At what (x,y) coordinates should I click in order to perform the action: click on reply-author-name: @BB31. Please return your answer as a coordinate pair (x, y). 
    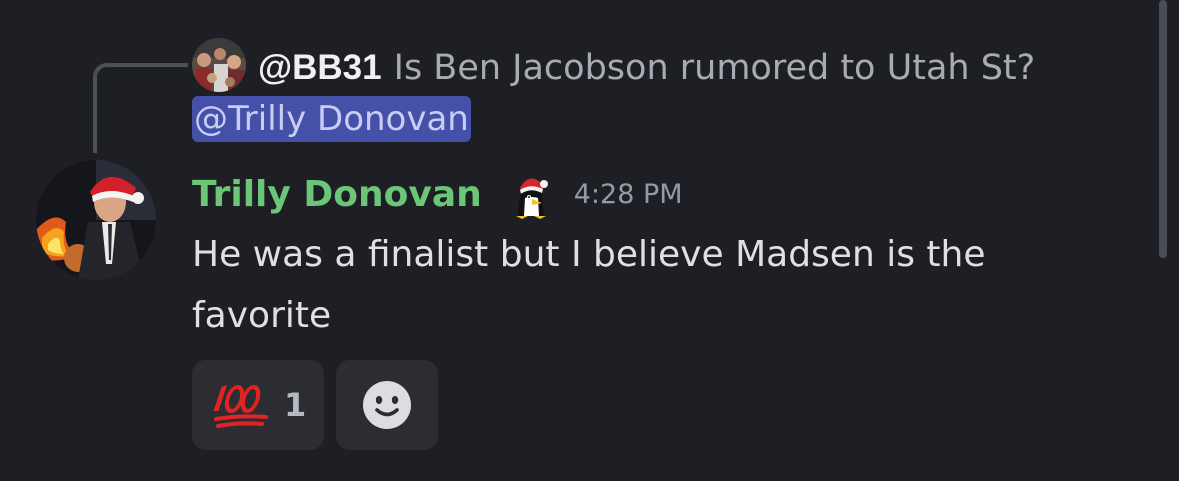
    Looking at the image, I should click on (320, 67).